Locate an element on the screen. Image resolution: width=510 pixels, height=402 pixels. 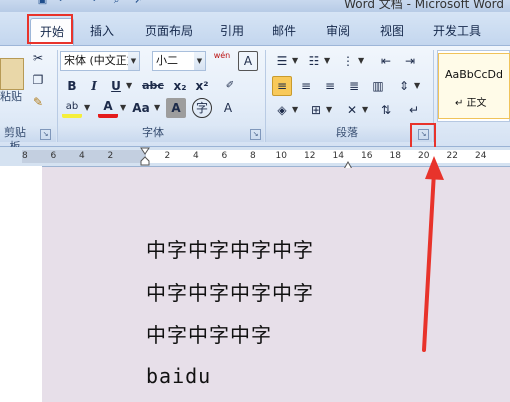
pointer-icon: ➚ is located at coordinates (138, 3).